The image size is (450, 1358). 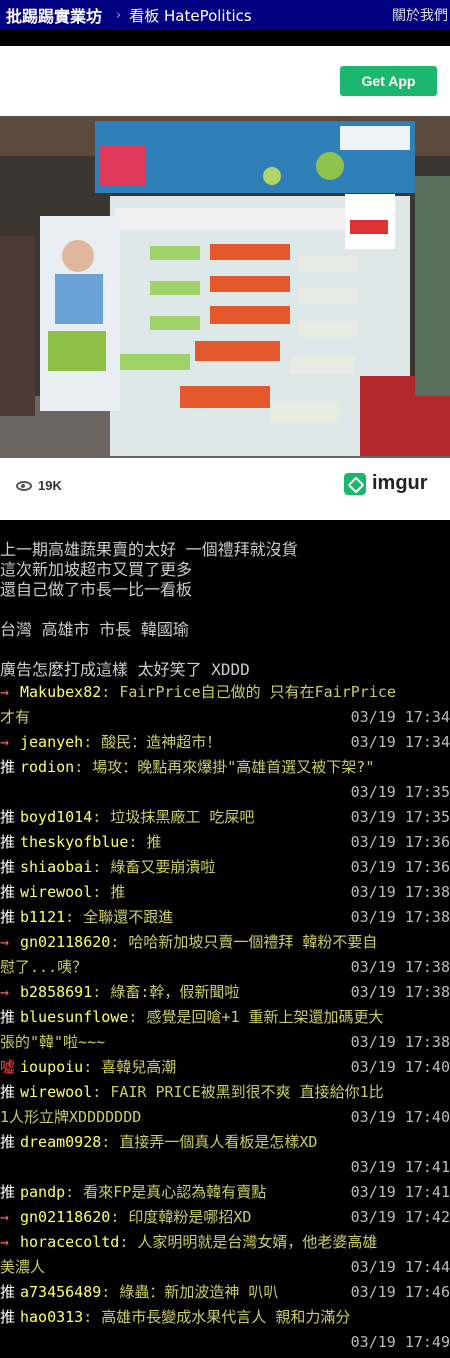 I want to click on push-tag: 噓, so click(x=8, y=1067).